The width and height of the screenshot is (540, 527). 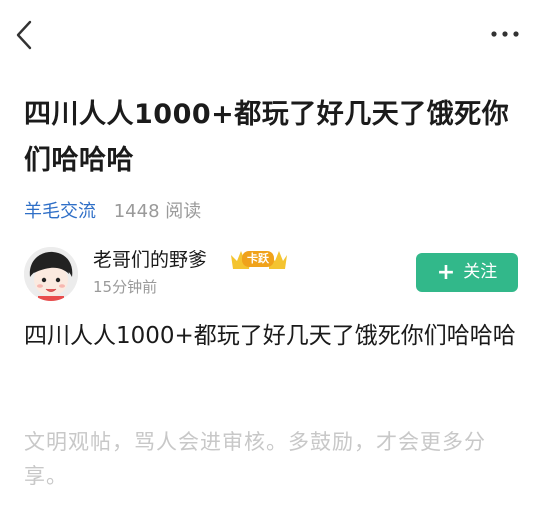 What do you see at coordinates (157, 211) in the screenshot?
I see `read-count: 1448 阅读` at bounding box center [157, 211].